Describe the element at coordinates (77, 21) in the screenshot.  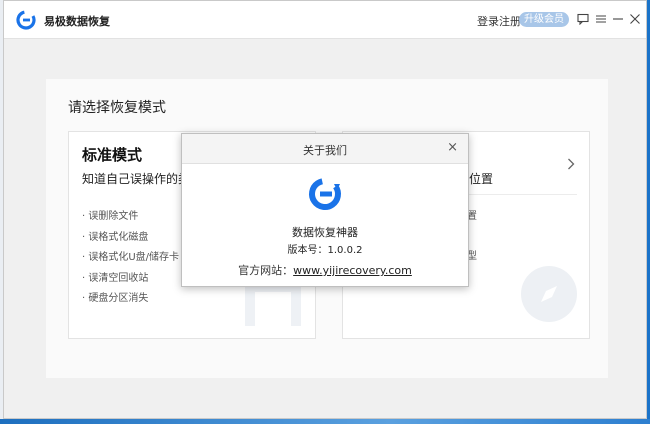
I see `app-title: 易极数据恢复` at that location.